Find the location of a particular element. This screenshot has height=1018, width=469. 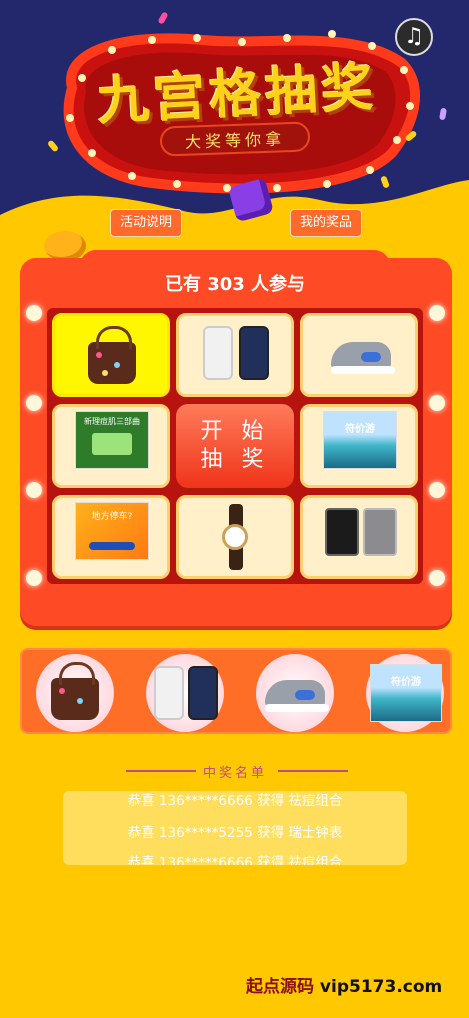

rules-button: 活动说明 is located at coordinates (146, 223).